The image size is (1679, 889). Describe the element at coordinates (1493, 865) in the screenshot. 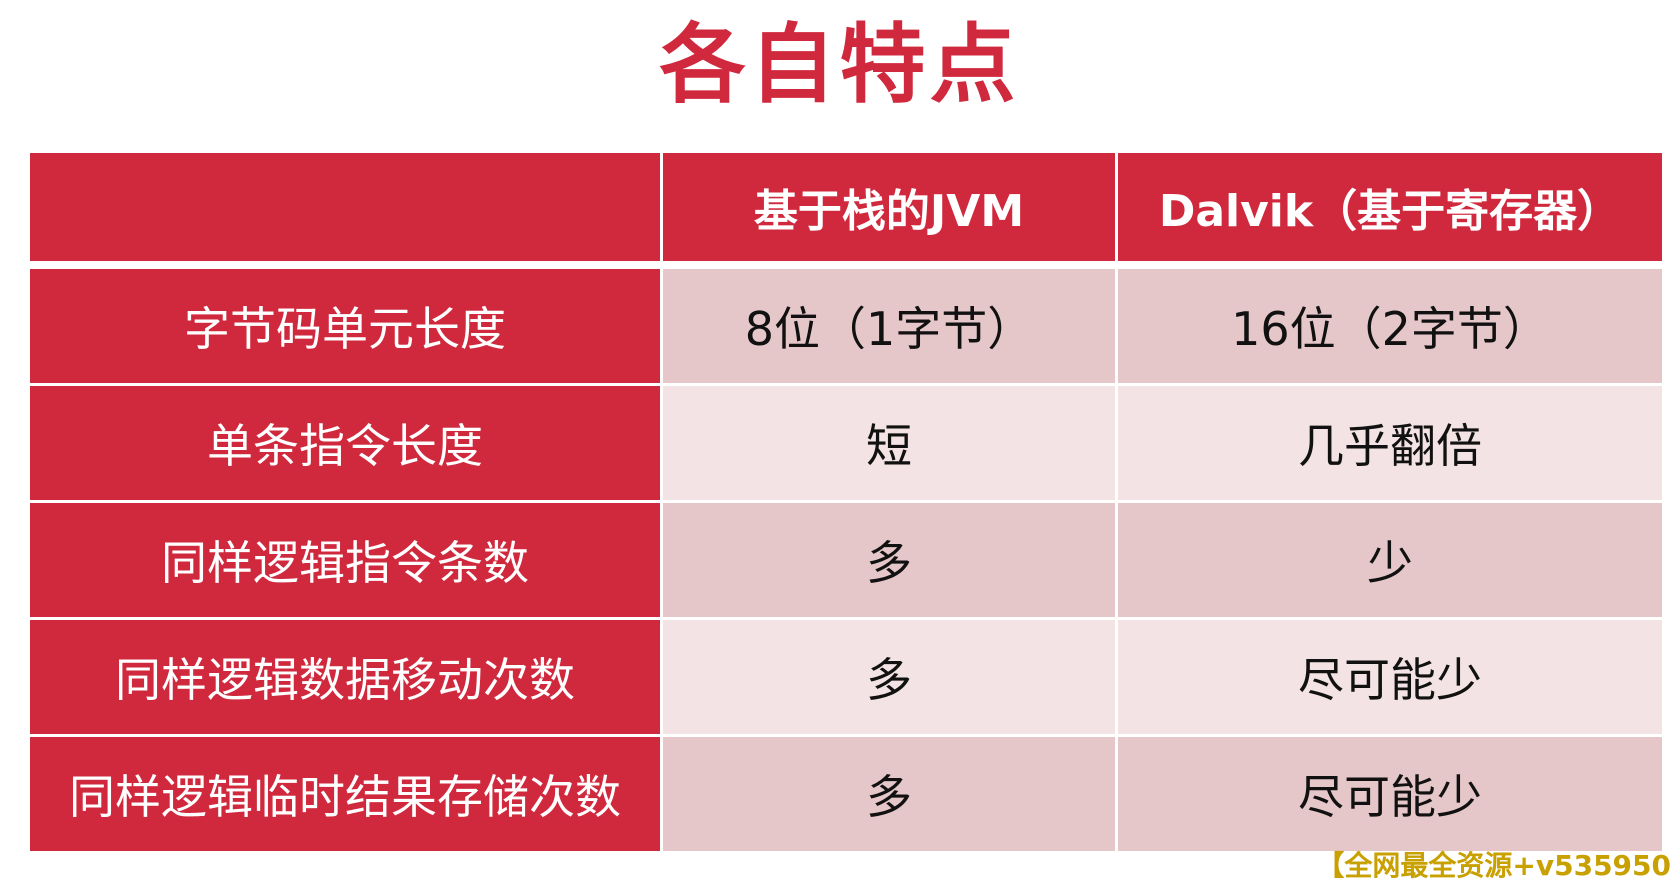

I see `watermark-text: 【全网最全资源+v535950` at that location.